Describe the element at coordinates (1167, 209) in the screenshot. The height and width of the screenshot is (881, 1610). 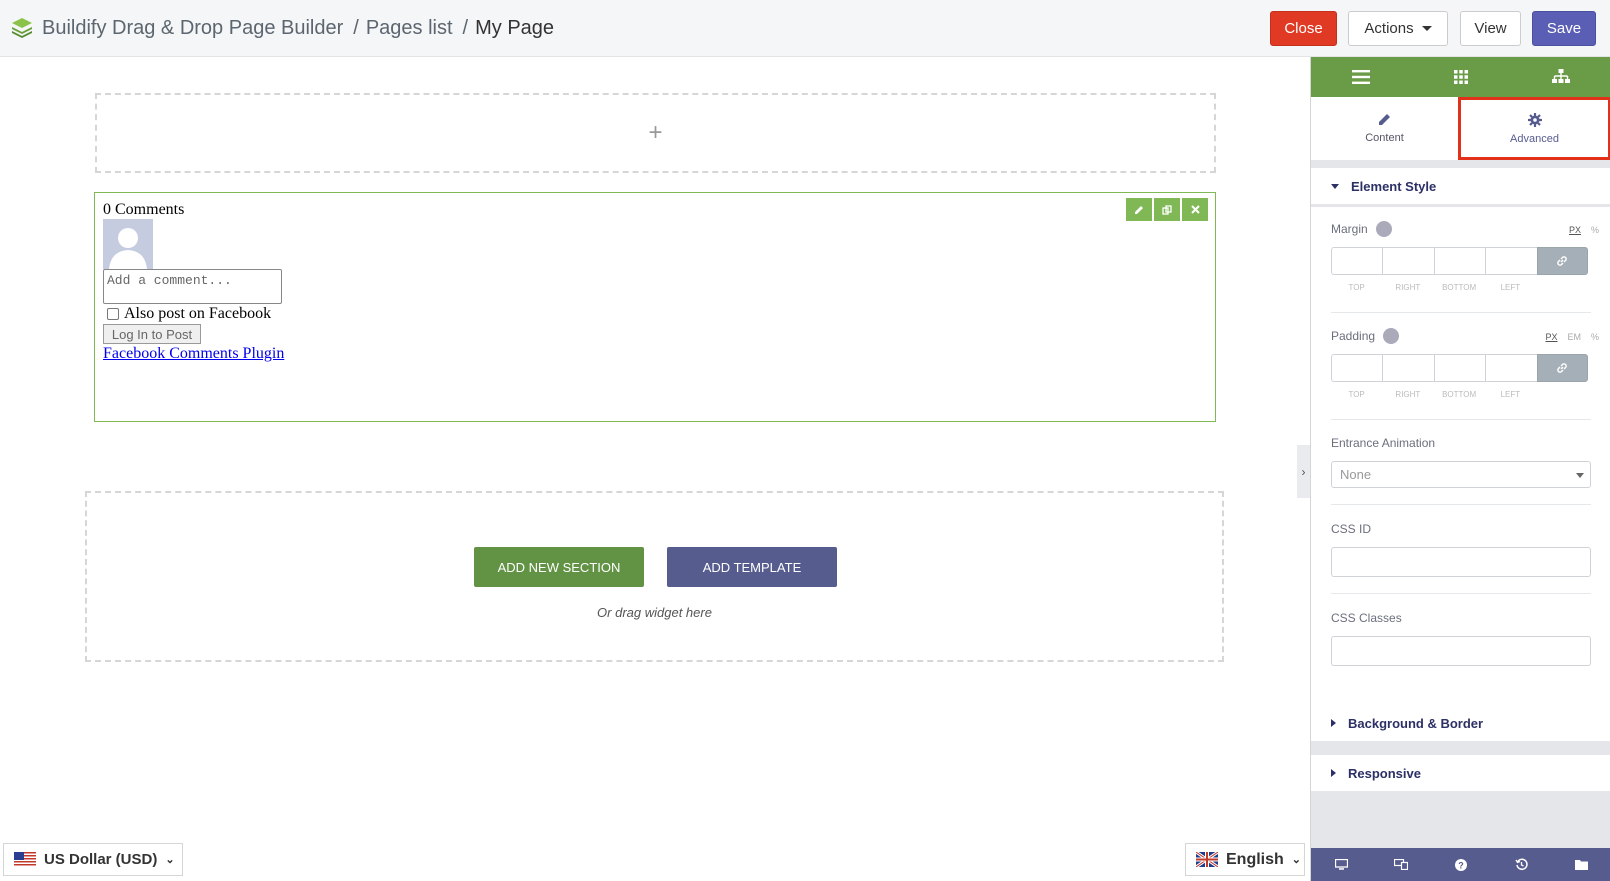
I see `duplicate-widget-button` at that location.